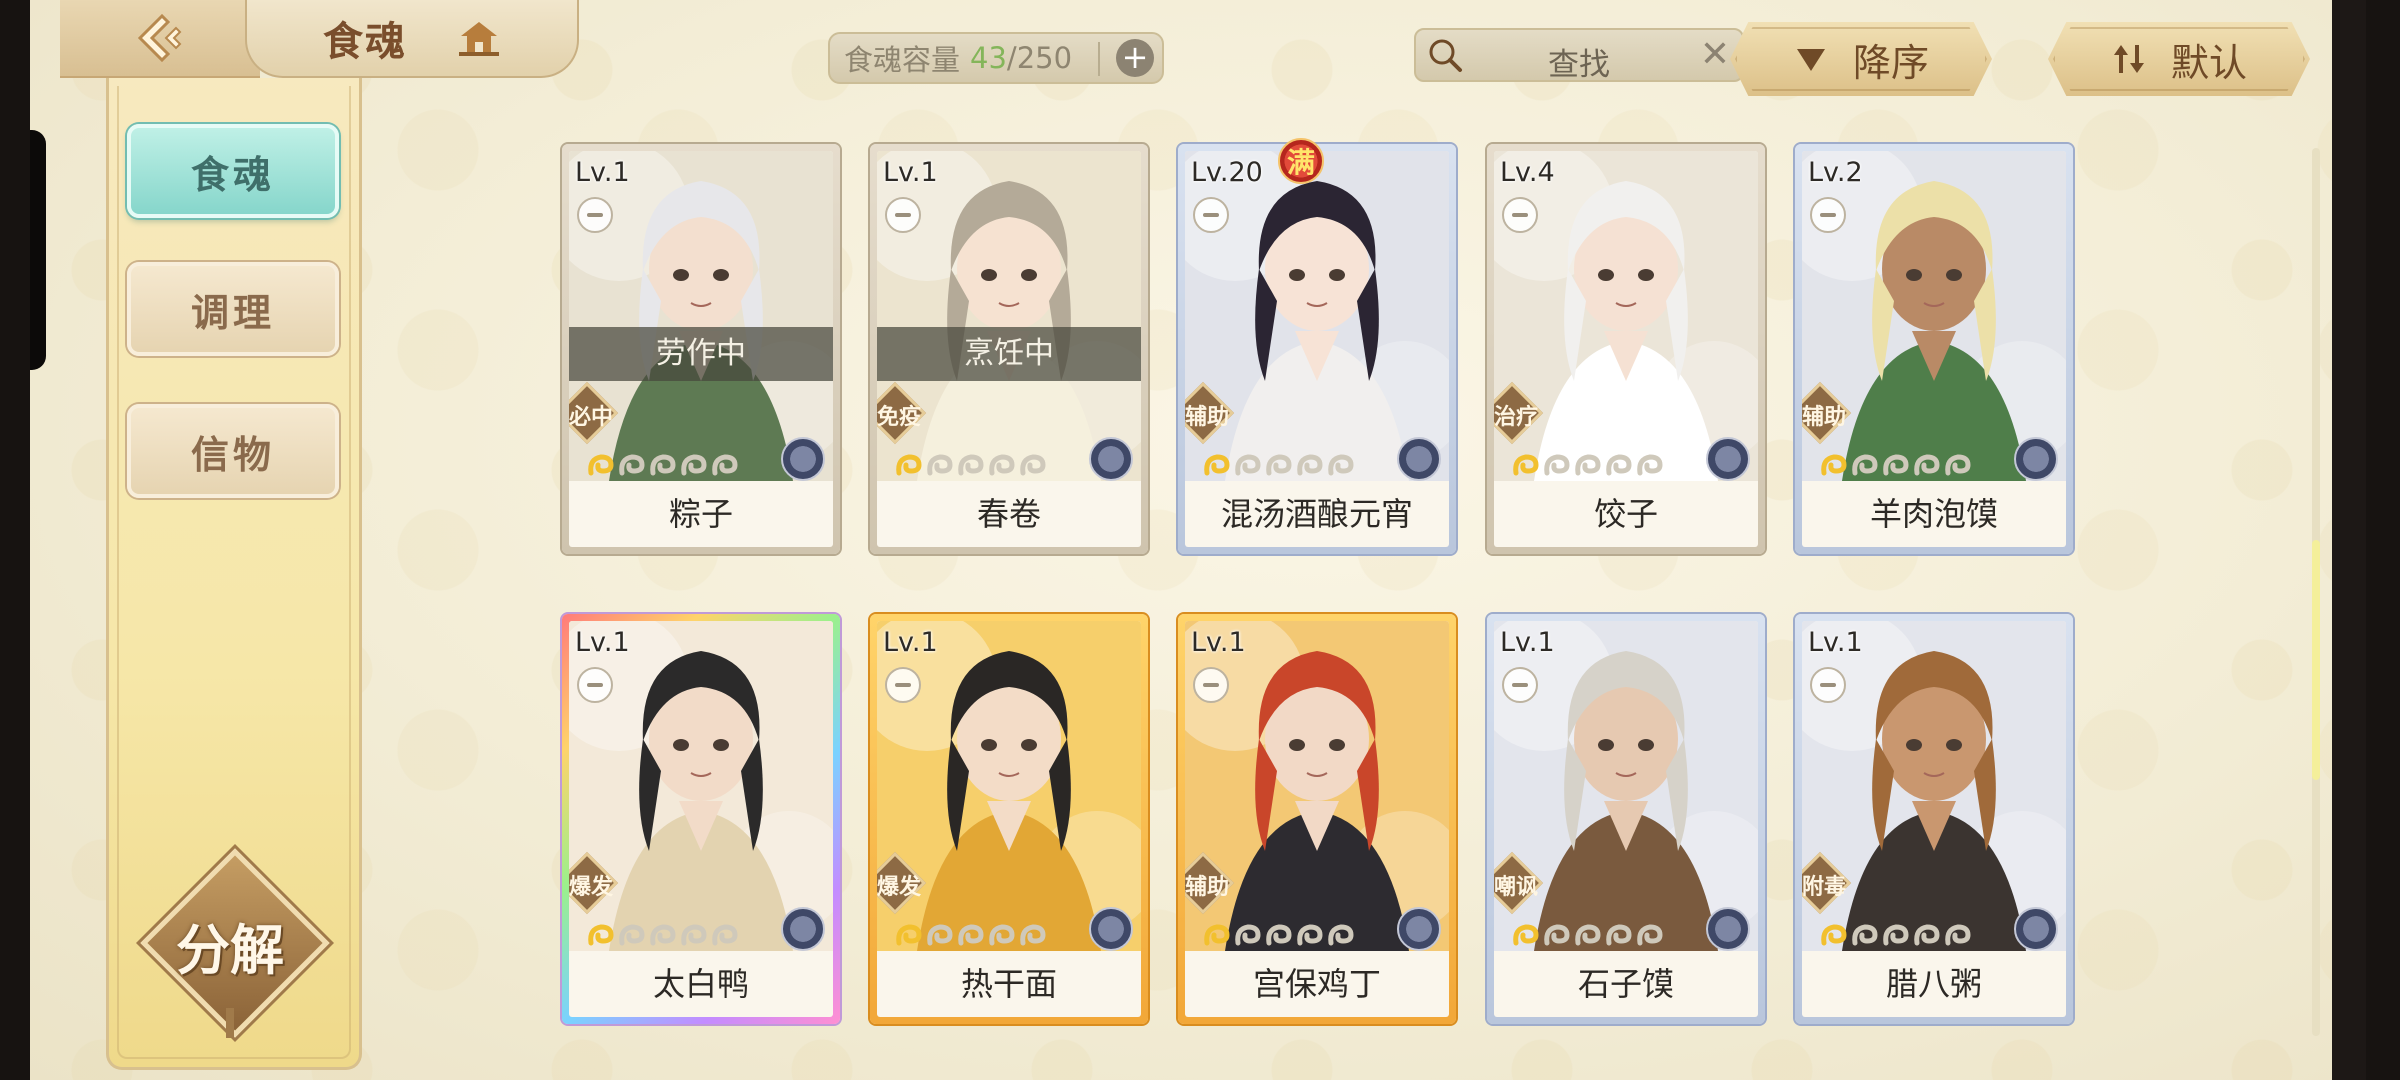  I want to click on triangle-down-icon, so click(1810, 60).